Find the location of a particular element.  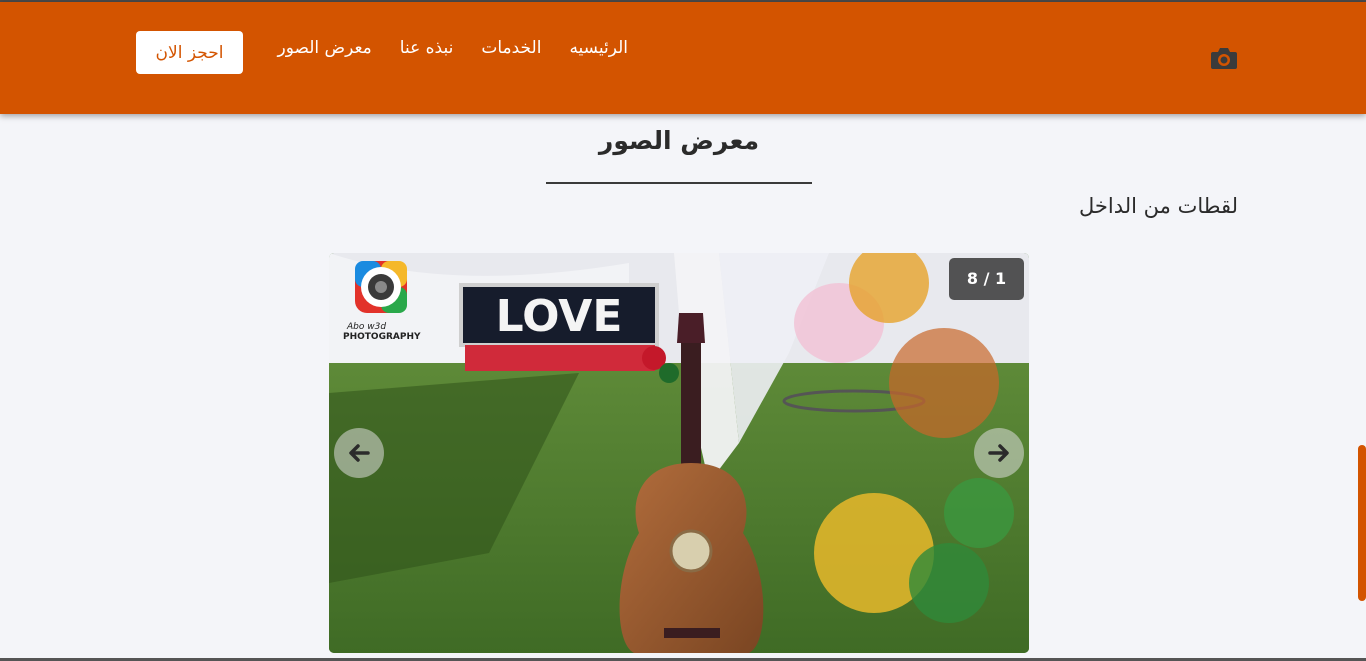

page-title: معرض الصور is located at coordinates (679, 140).